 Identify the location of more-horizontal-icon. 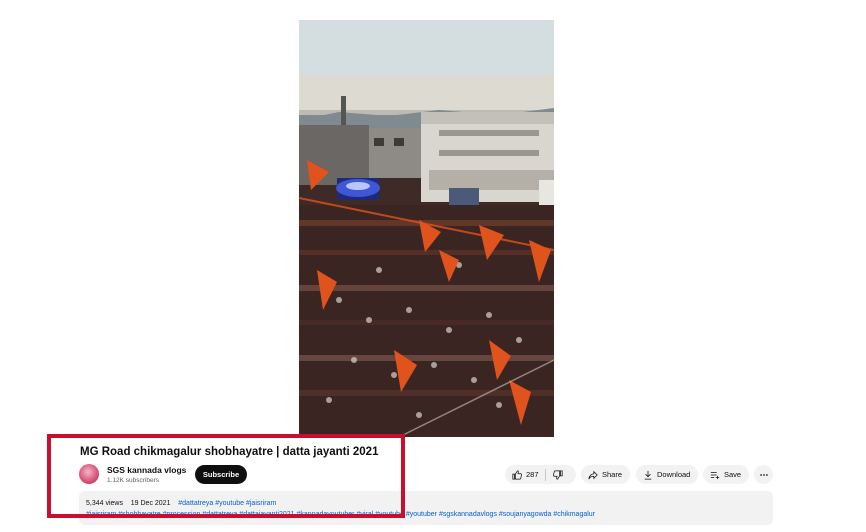
(763, 474).